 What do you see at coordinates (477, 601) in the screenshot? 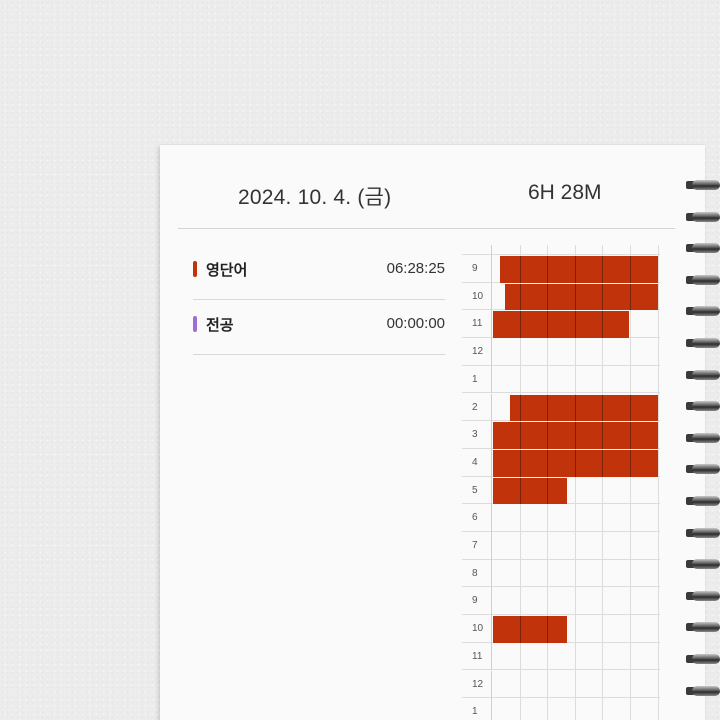
I see `hour-label: 9` at bounding box center [477, 601].